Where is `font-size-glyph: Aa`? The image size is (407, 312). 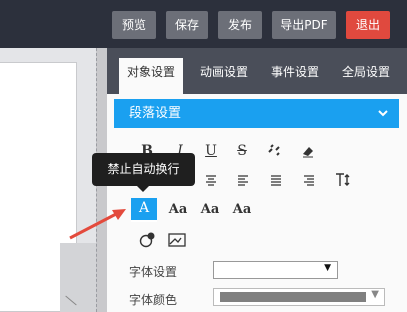
font-size-glyph: Aa is located at coordinates (178, 209).